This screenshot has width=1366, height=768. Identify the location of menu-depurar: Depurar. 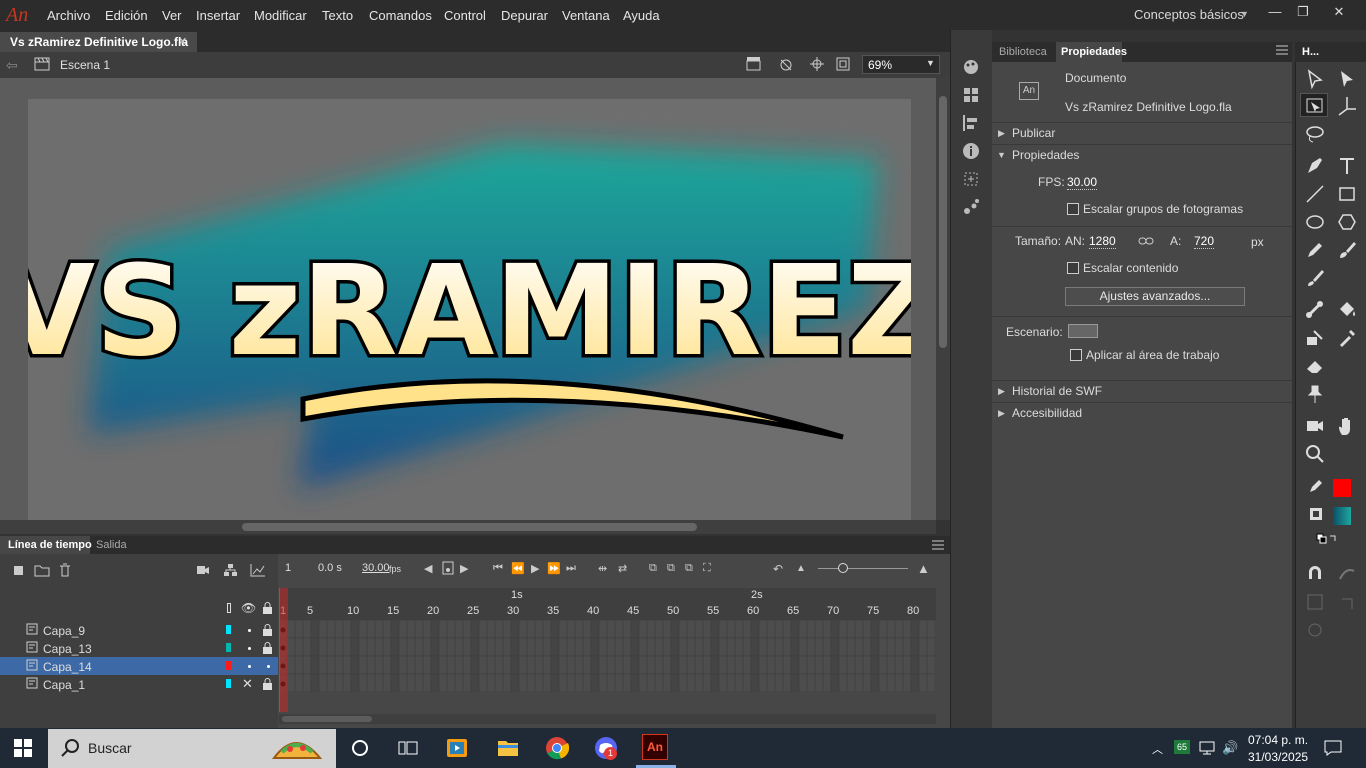
(524, 15).